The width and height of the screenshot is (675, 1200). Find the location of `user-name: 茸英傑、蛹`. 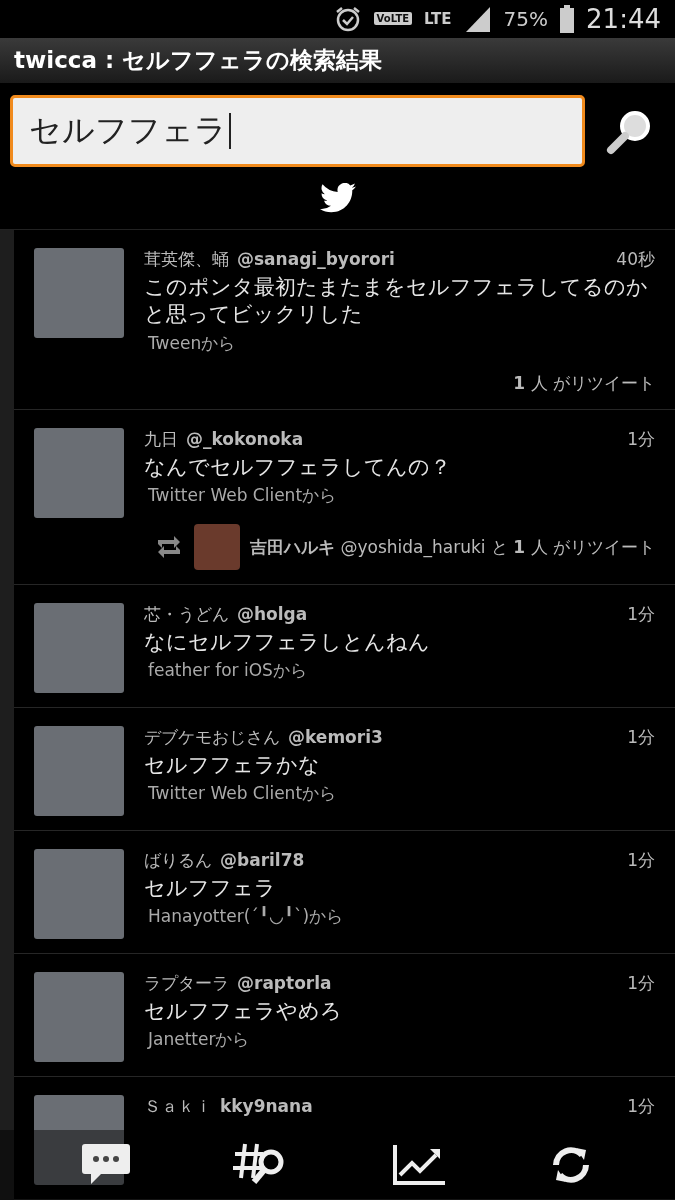

user-name: 茸英傑、蛹 is located at coordinates (186, 260).